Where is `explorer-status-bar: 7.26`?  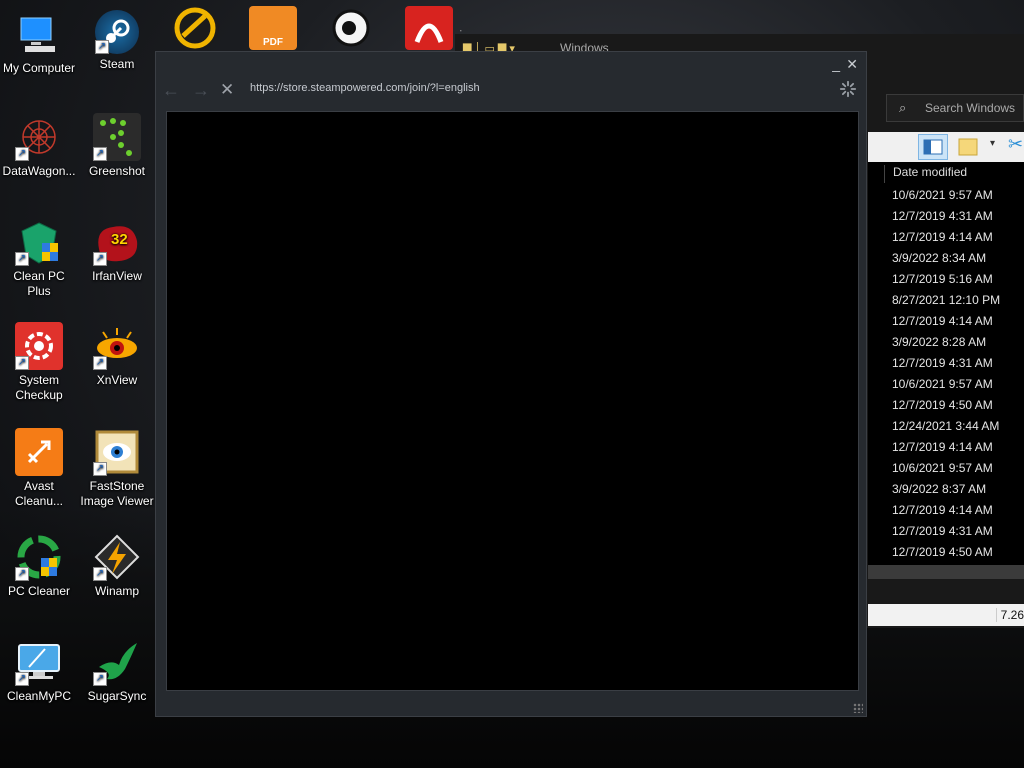 explorer-status-bar: 7.26 is located at coordinates (946, 615).